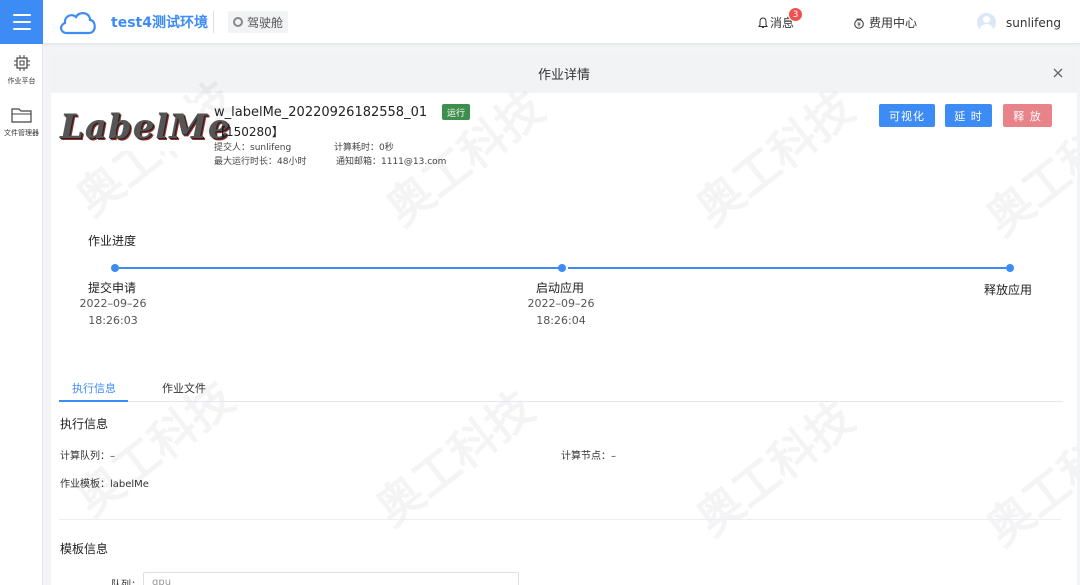 This screenshot has height=585, width=1080. I want to click on cloud-logo-icon, so click(78, 23).